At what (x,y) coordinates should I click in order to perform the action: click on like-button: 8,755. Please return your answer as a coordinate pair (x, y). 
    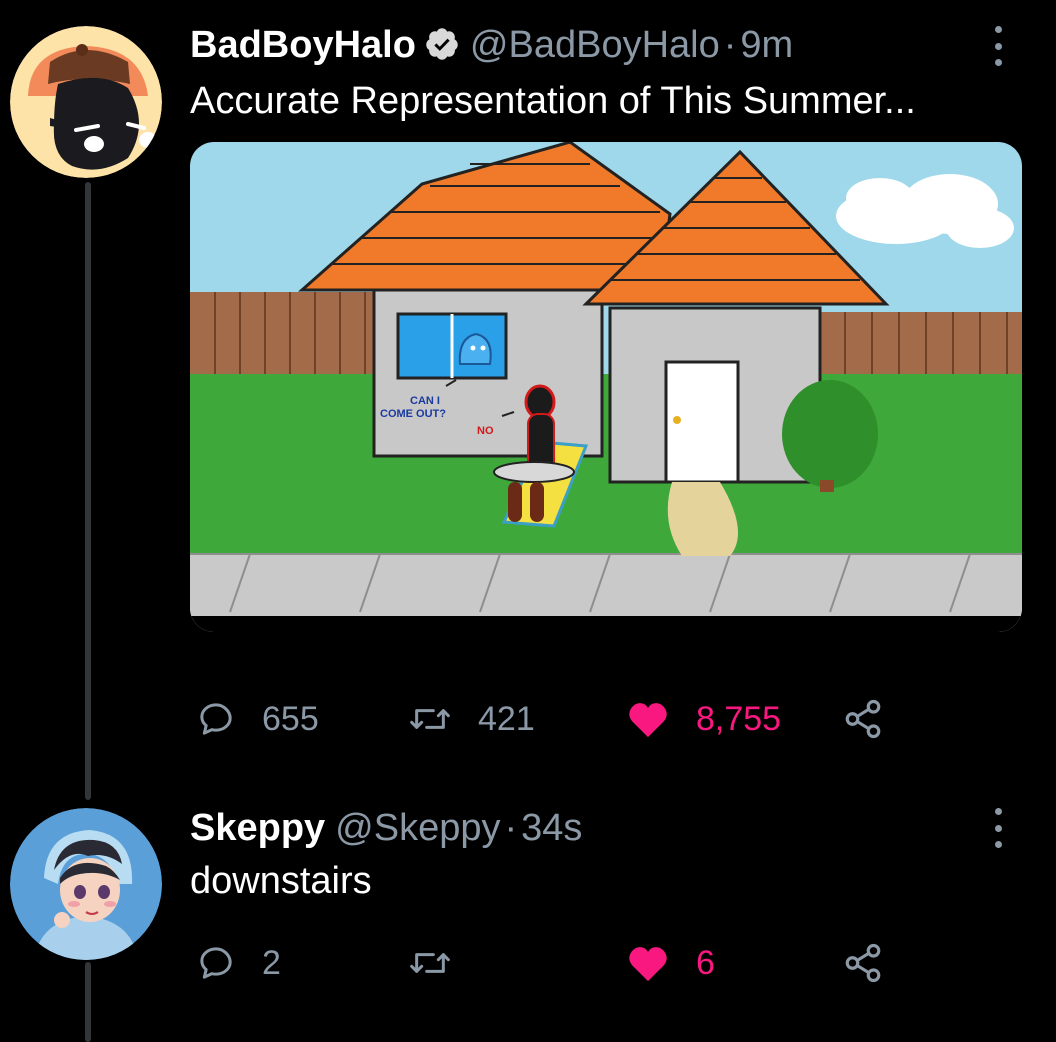
    Looking at the image, I should click on (703, 719).